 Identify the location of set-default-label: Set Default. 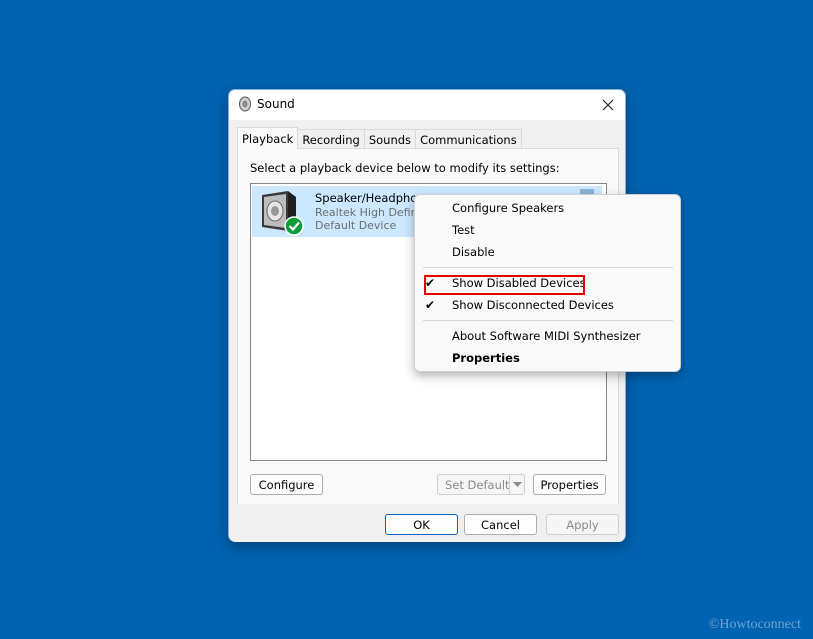
(477, 484).